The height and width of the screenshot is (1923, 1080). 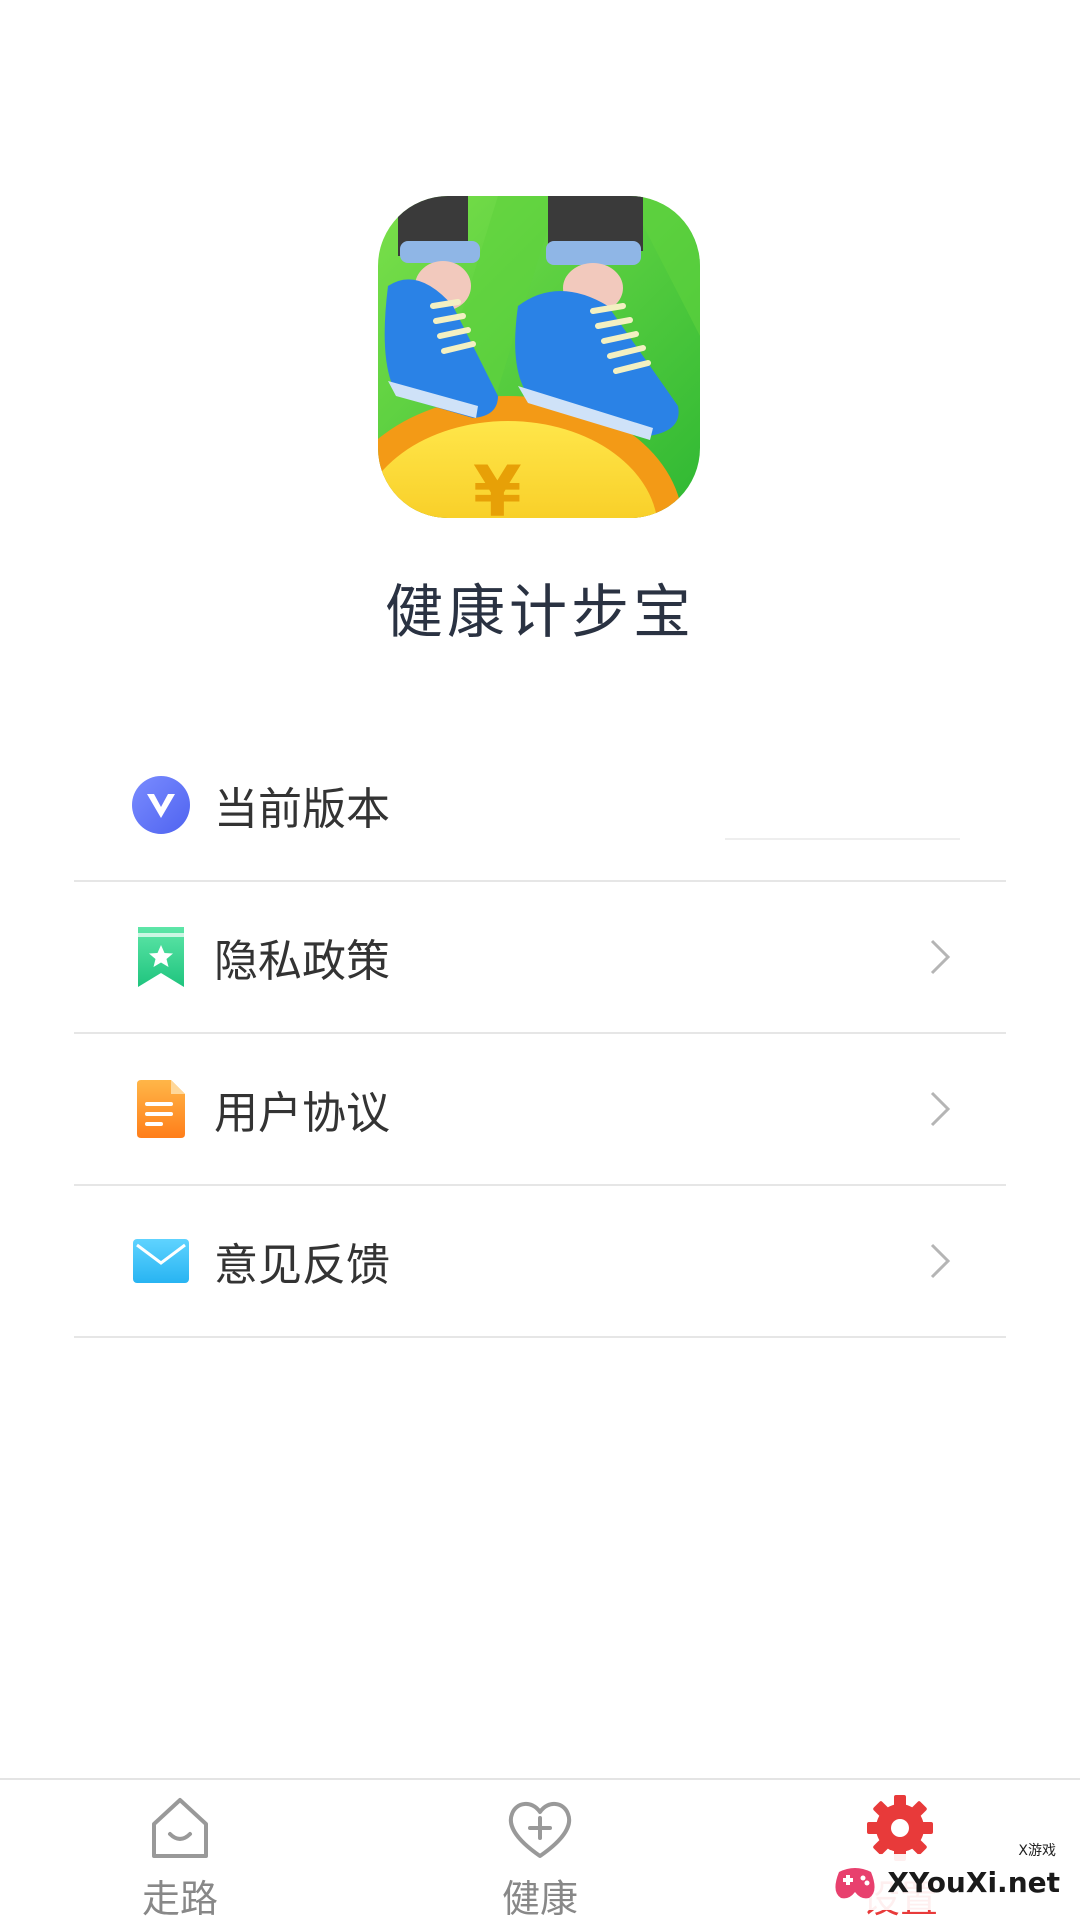 I want to click on watermark-small-text: X游戏, so click(x=1037, y=1851).